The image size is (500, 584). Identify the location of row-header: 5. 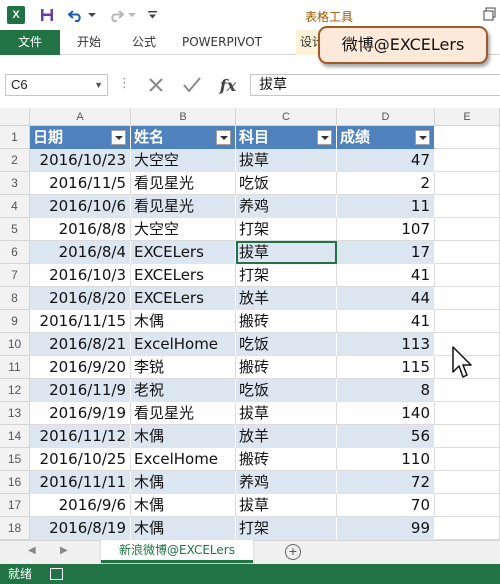
(15, 229).